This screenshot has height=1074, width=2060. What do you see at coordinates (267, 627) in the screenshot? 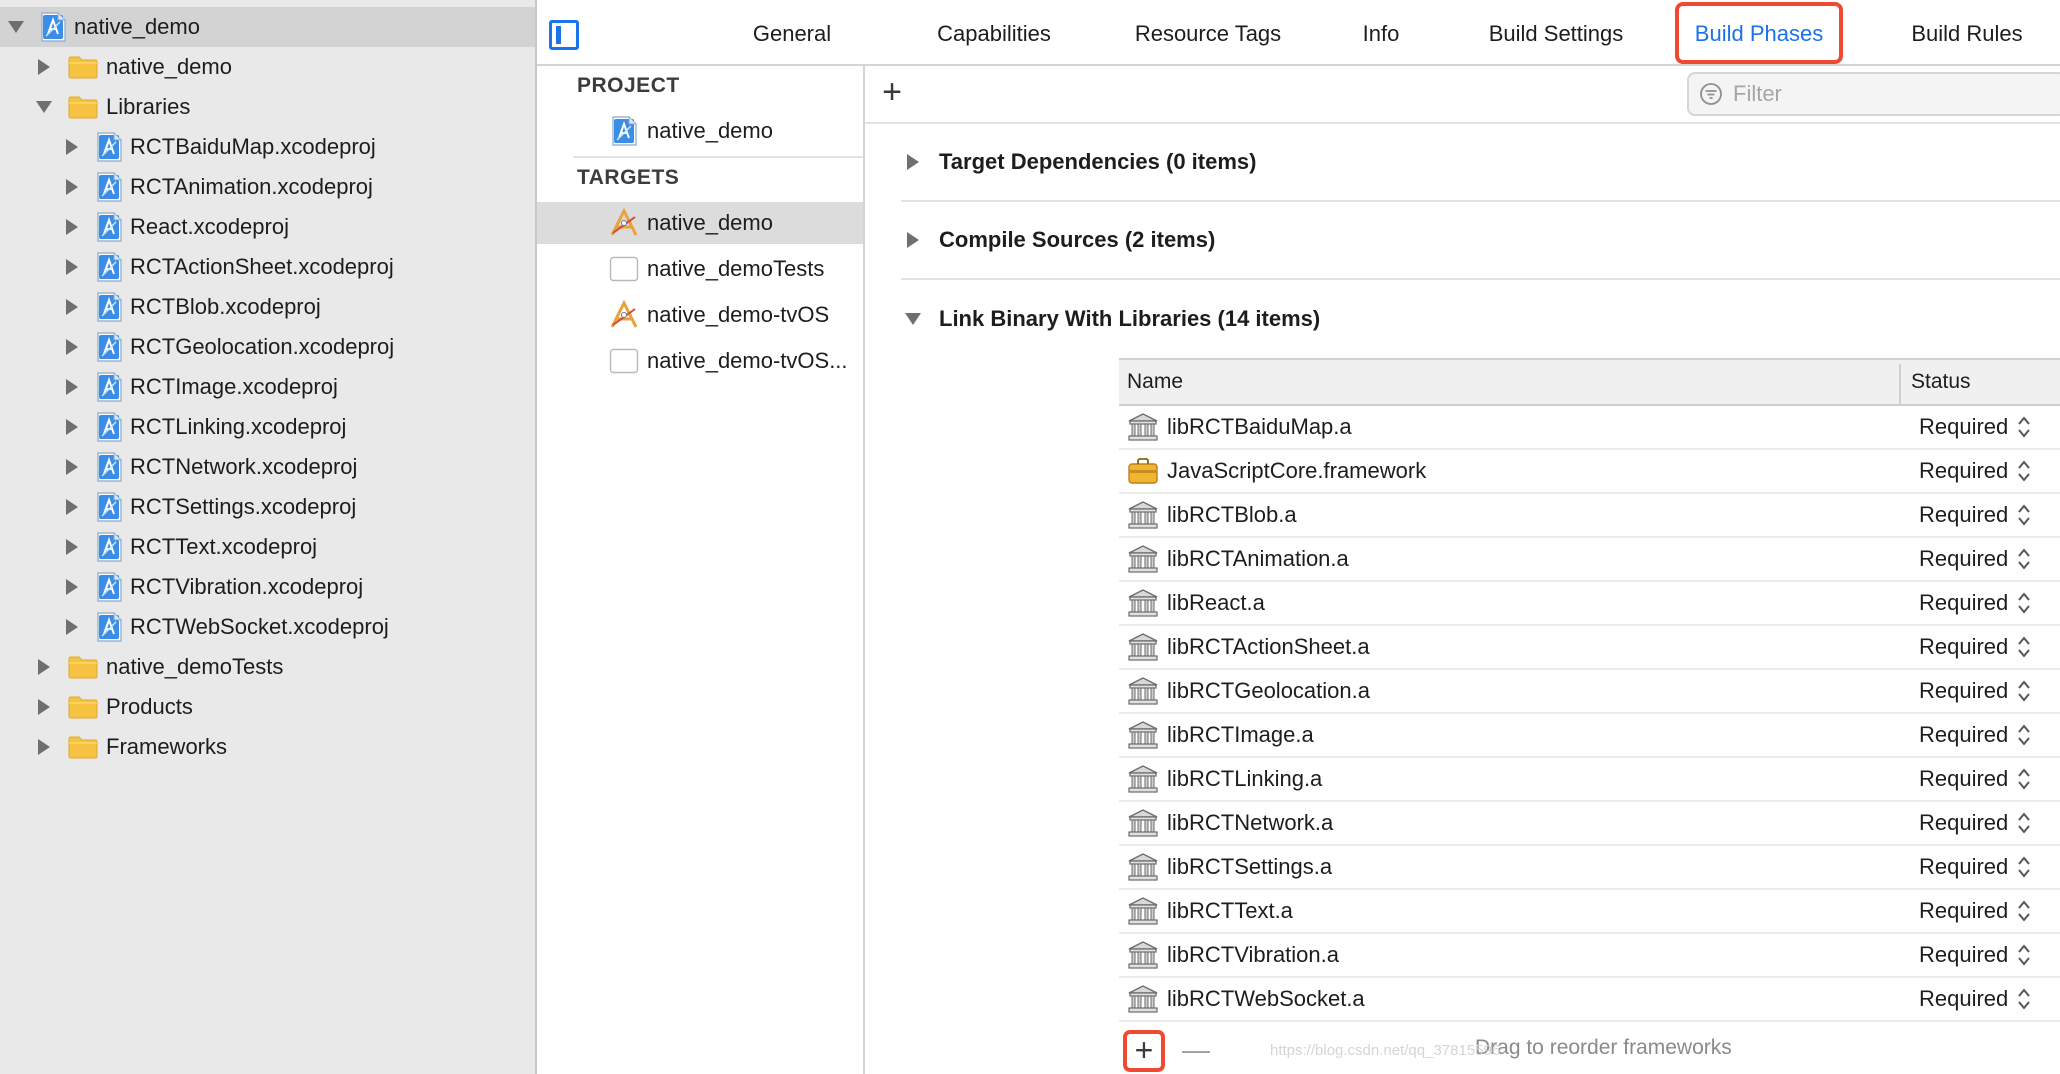
I see `navigator-item: RCTWebSocket.xcodeproj` at bounding box center [267, 627].